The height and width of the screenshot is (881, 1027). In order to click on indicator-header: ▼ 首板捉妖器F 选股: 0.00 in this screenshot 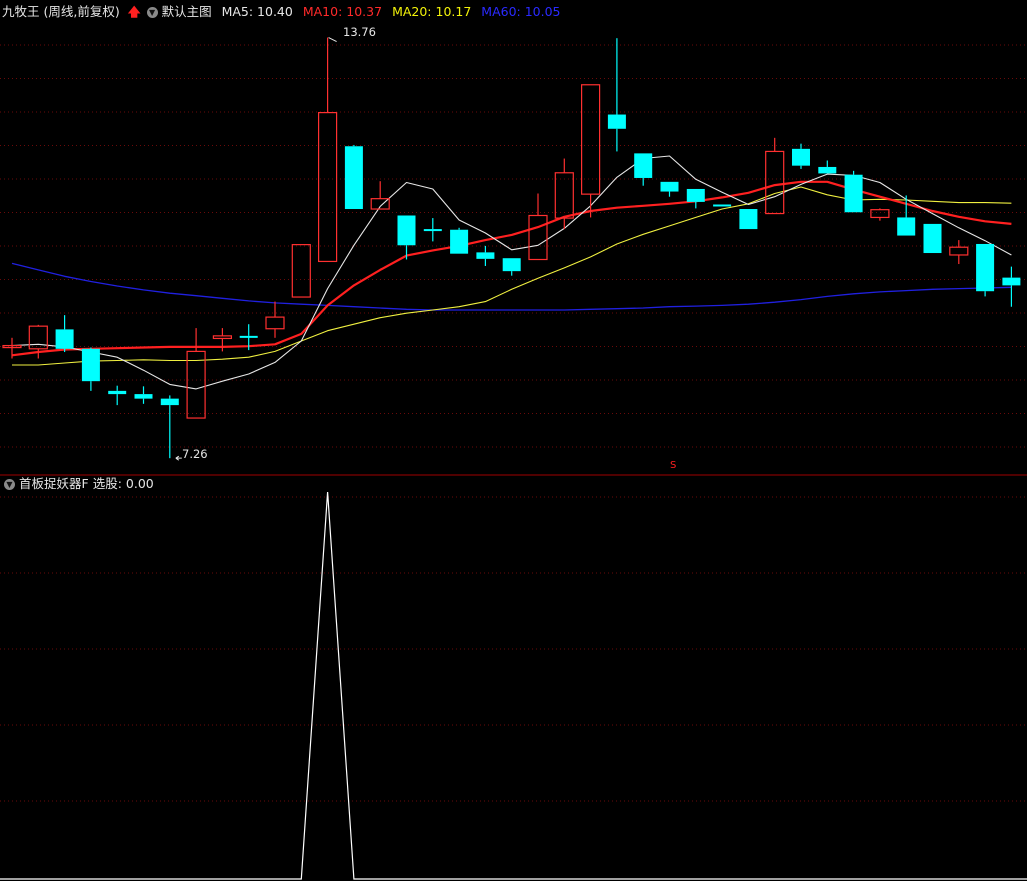, I will do `click(80, 484)`.